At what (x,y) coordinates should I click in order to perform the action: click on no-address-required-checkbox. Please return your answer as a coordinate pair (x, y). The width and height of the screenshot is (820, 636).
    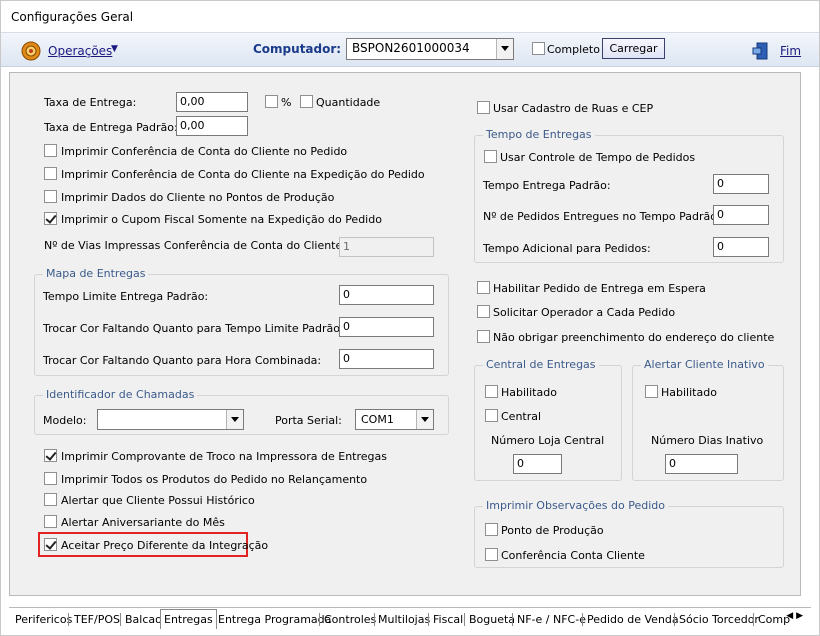
    Looking at the image, I should click on (483, 336).